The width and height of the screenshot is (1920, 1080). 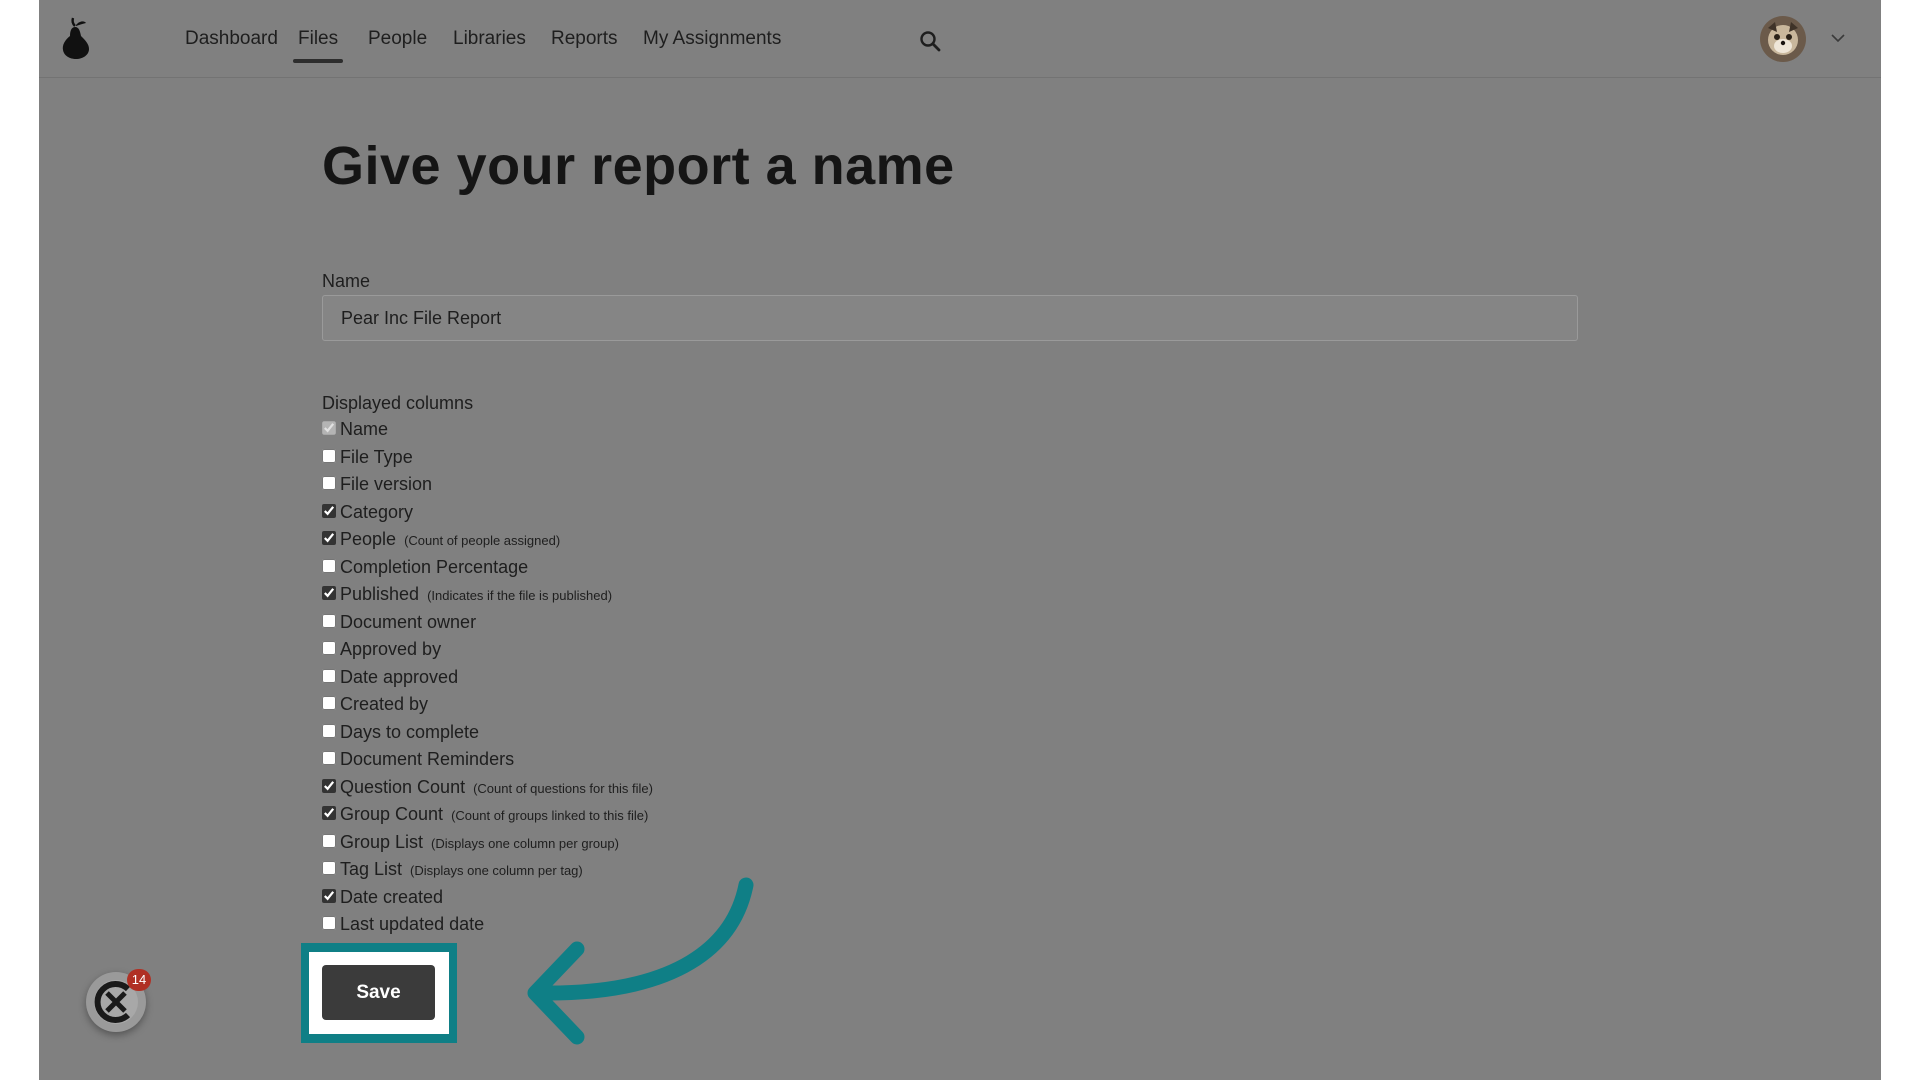 What do you see at coordinates (329, 565) in the screenshot?
I see `column-checkbox-completion-percentage` at bounding box center [329, 565].